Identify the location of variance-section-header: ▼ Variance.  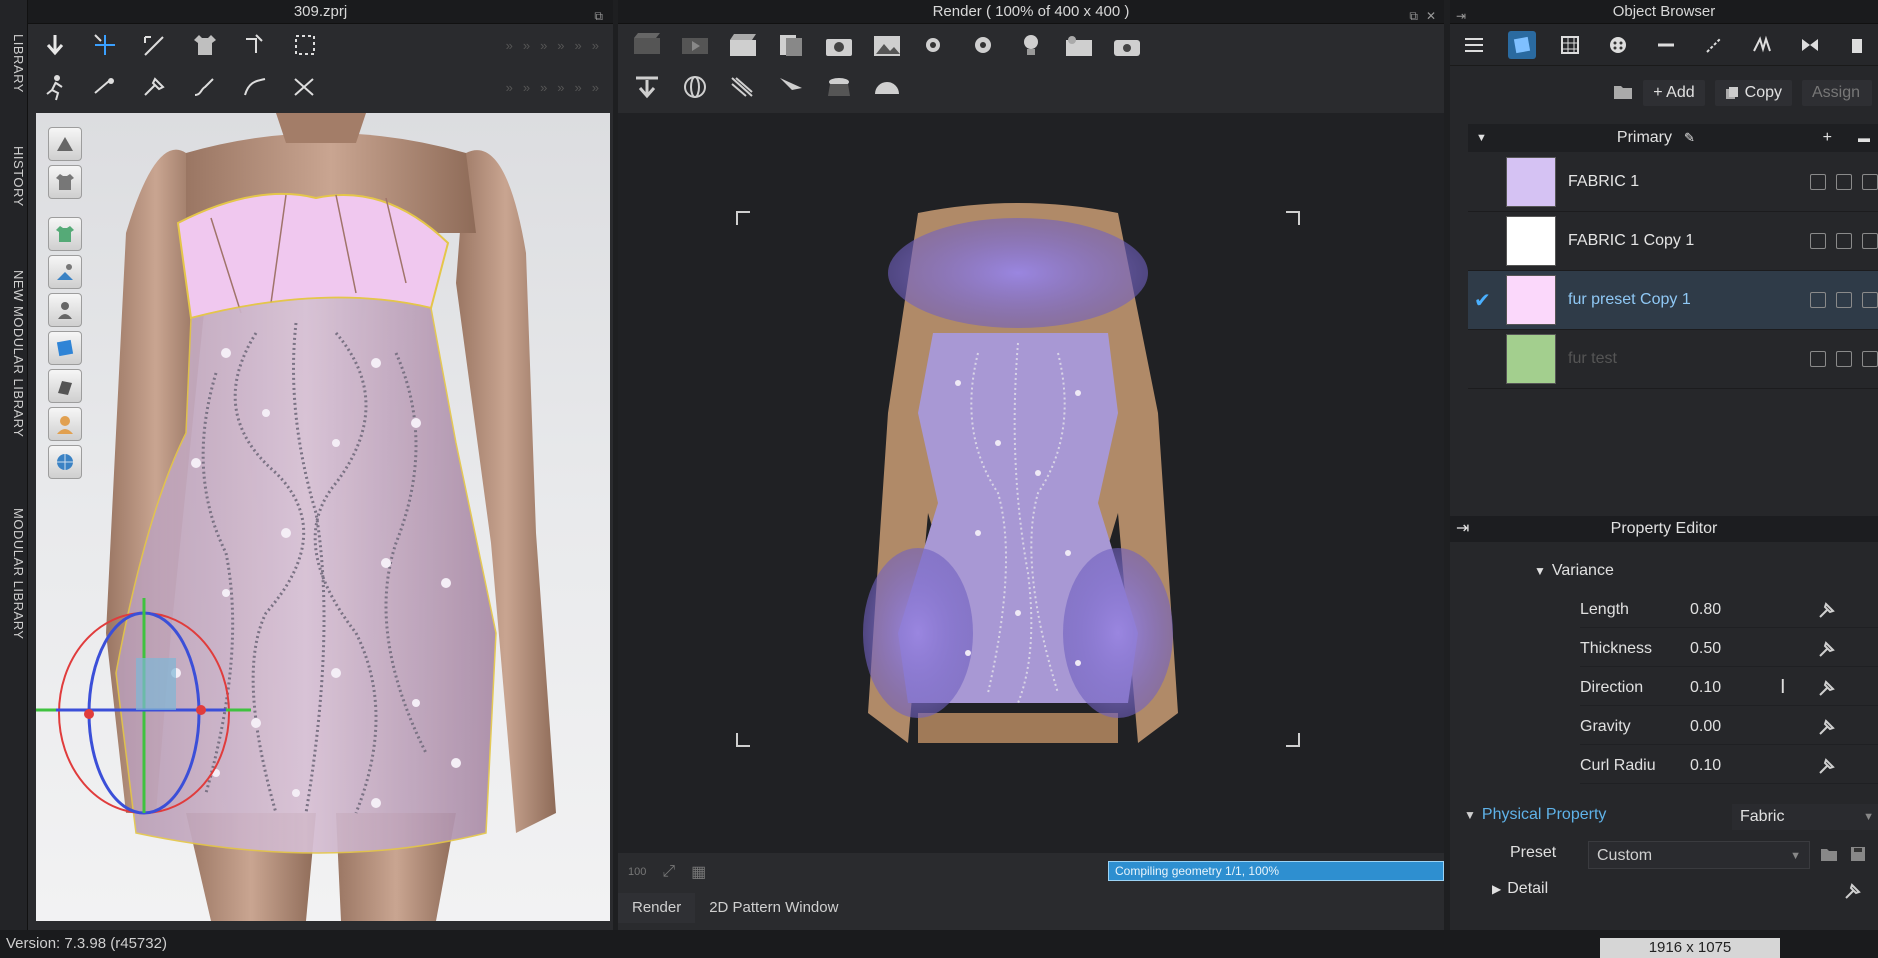
(1574, 571).